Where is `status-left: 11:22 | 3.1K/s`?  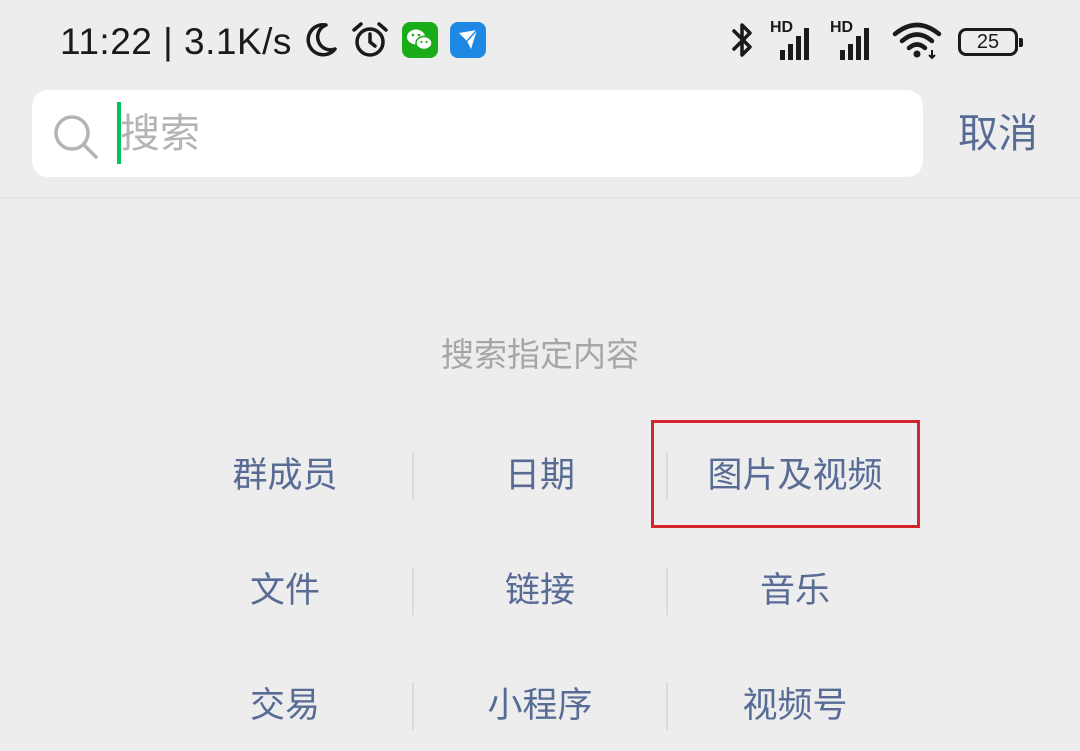
status-left: 11:22 | 3.1K/s is located at coordinates (273, 42).